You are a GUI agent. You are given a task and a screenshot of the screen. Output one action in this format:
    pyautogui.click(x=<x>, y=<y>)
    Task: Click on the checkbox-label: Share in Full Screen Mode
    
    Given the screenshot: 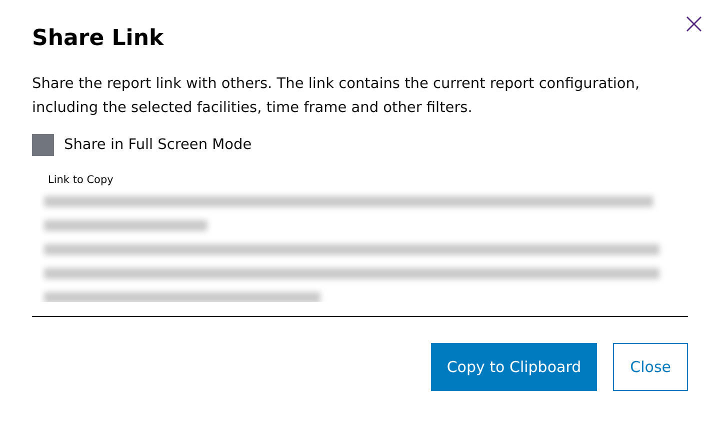 What is the action you would take?
    pyautogui.click(x=158, y=145)
    